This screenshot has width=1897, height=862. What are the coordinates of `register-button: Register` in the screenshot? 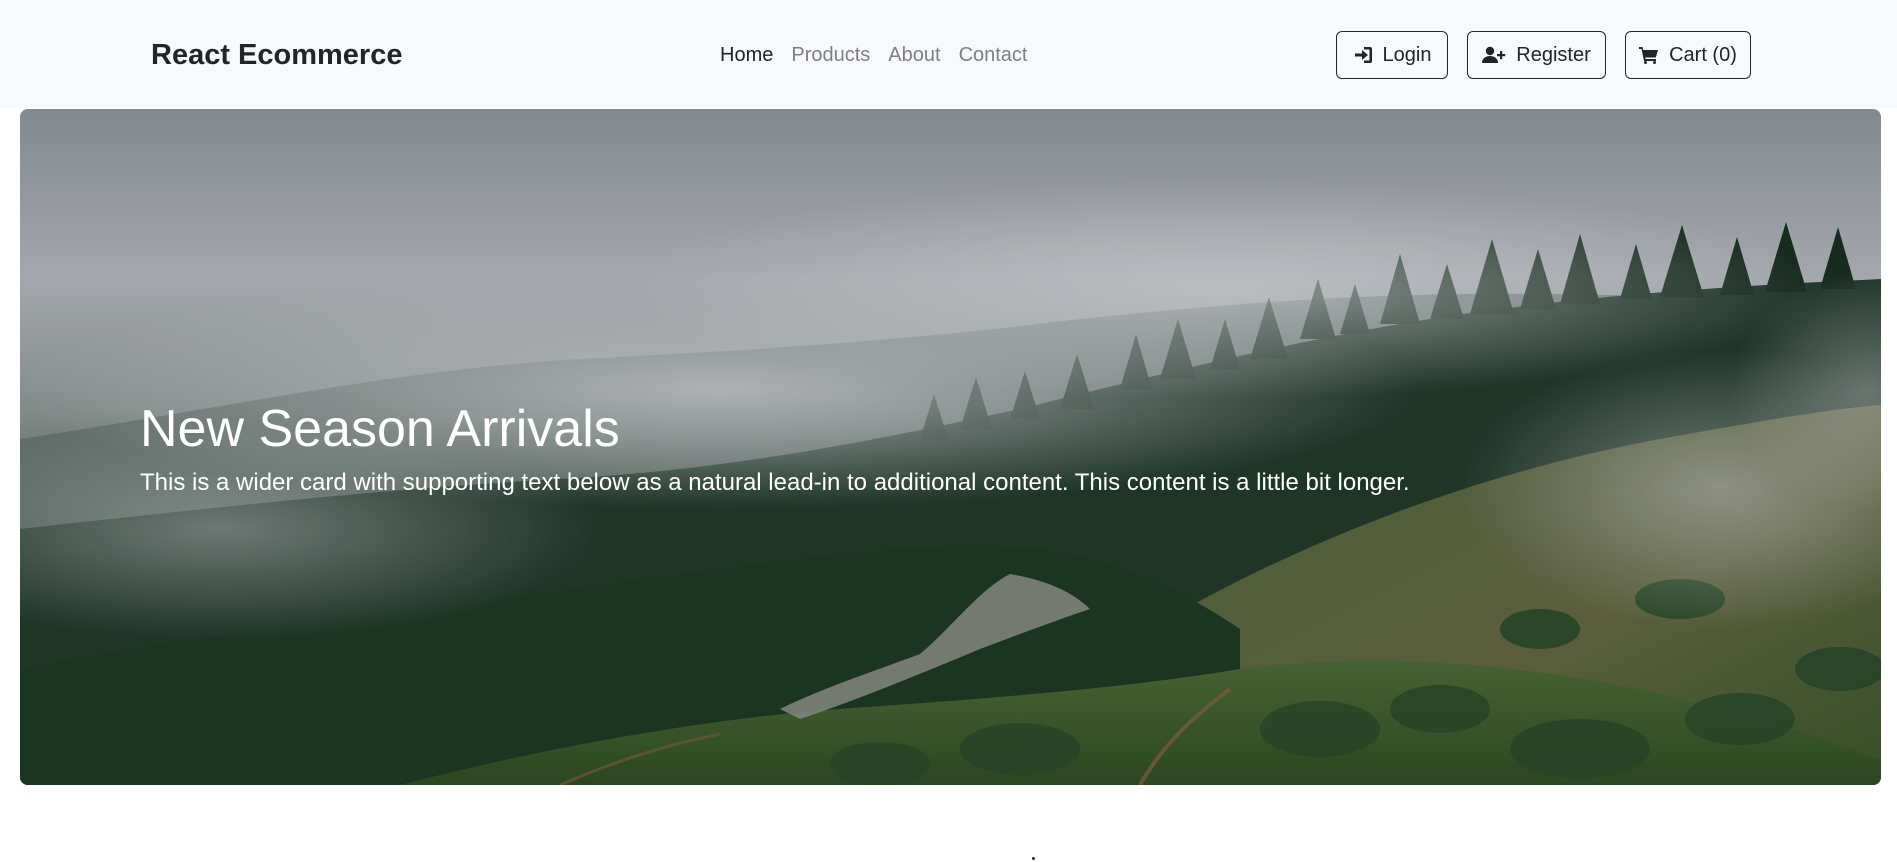 It's located at (1536, 55).